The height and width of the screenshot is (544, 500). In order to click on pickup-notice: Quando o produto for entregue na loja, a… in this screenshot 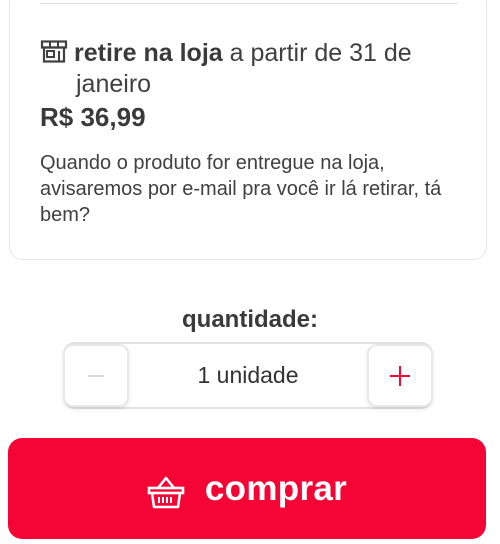, I will do `click(241, 189)`.